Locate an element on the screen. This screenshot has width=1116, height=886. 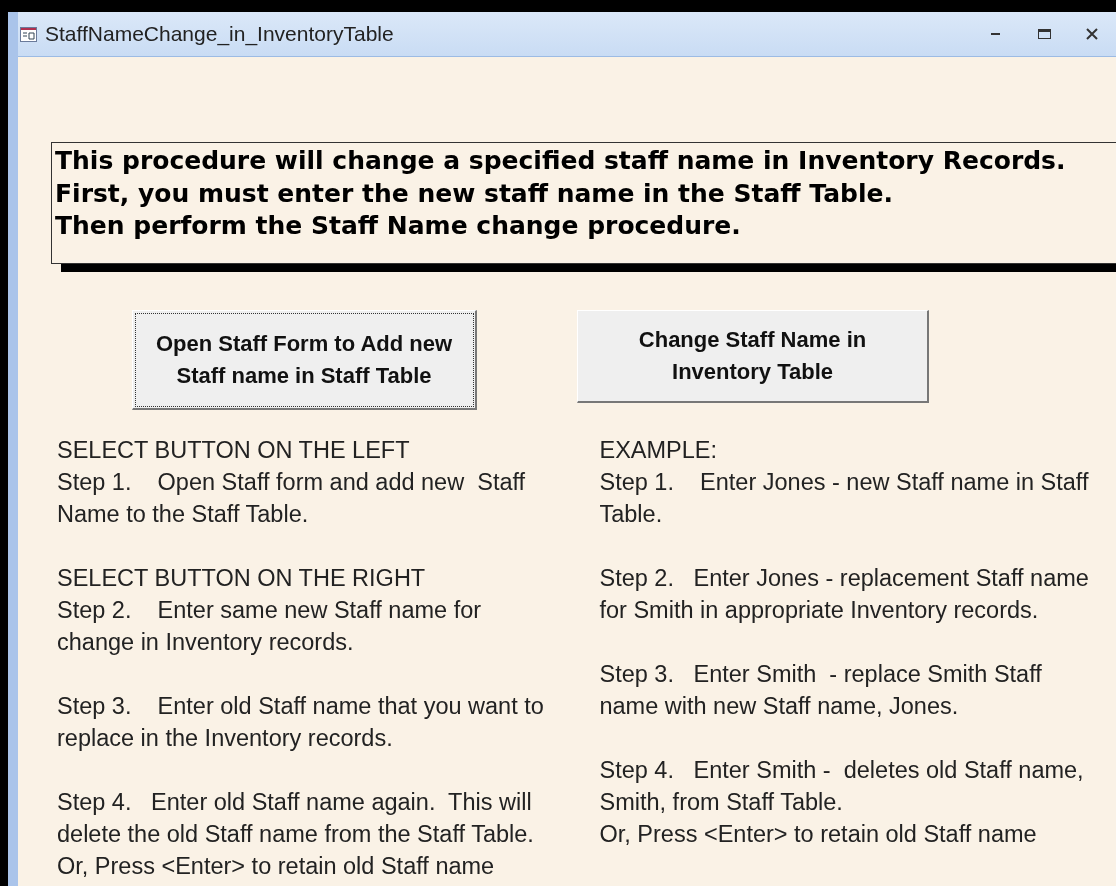
maximize-icon is located at coordinates (1044, 34).